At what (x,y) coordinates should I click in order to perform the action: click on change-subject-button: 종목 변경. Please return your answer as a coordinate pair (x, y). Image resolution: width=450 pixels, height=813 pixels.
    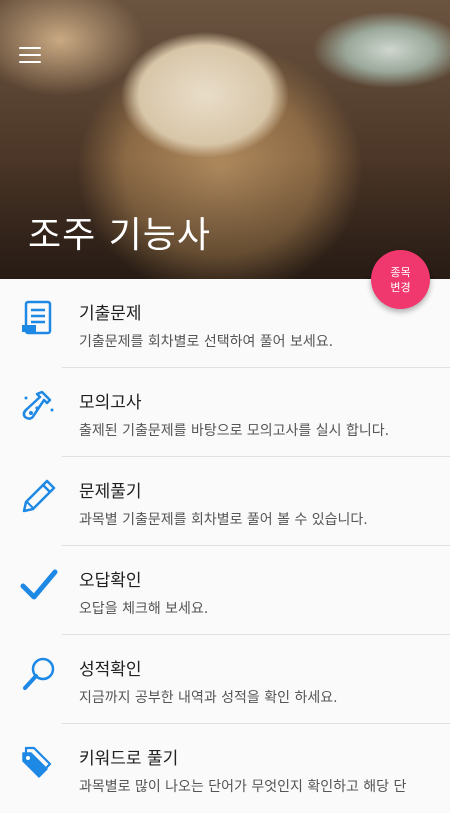
    Looking at the image, I should click on (400, 279).